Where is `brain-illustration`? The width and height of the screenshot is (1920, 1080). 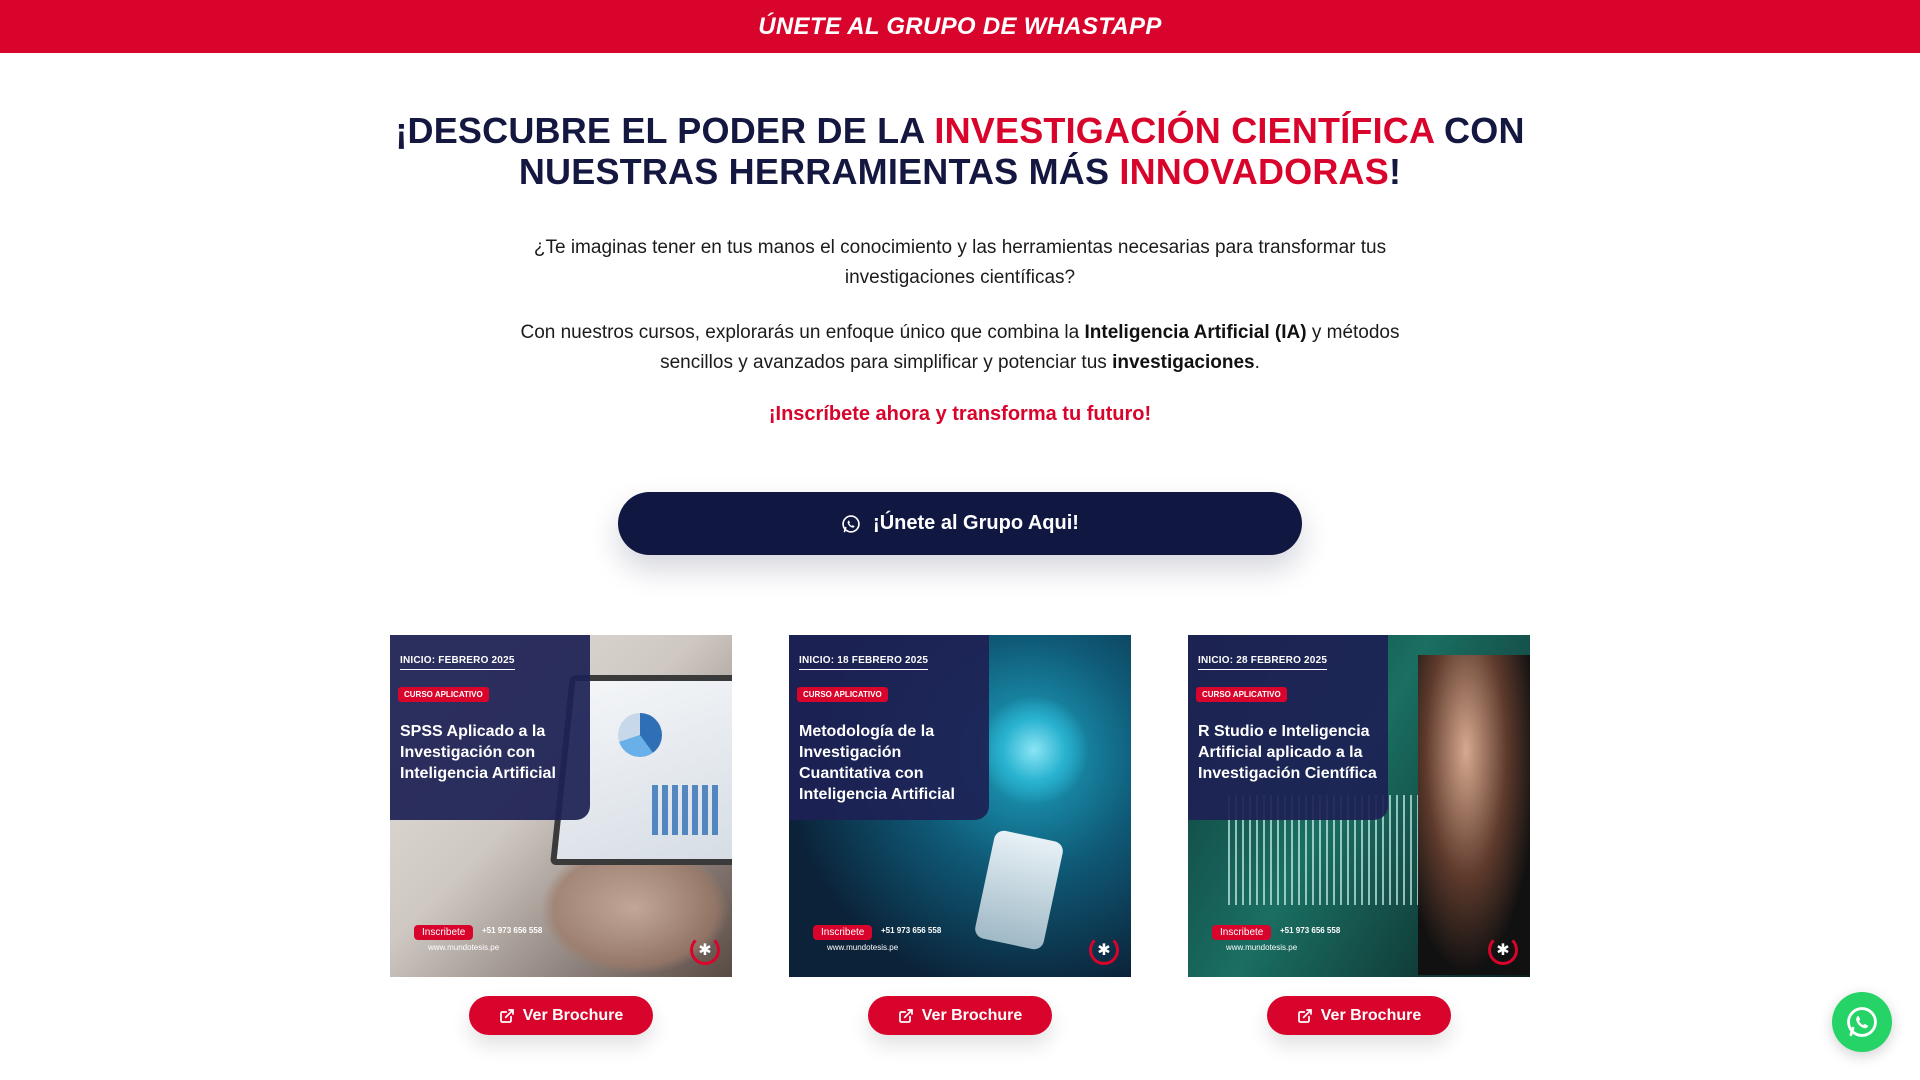 brain-illustration is located at coordinates (1034, 750).